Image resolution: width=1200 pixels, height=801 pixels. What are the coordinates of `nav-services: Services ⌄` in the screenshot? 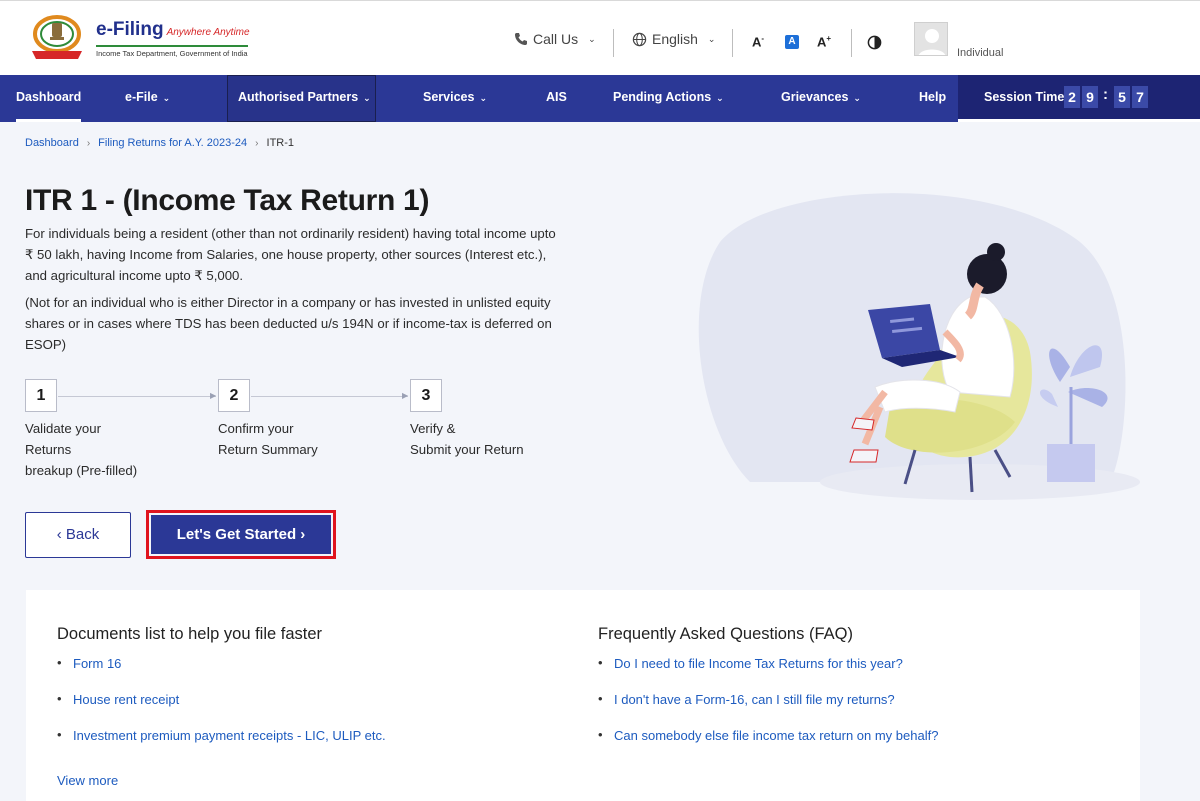 It's located at (455, 98).